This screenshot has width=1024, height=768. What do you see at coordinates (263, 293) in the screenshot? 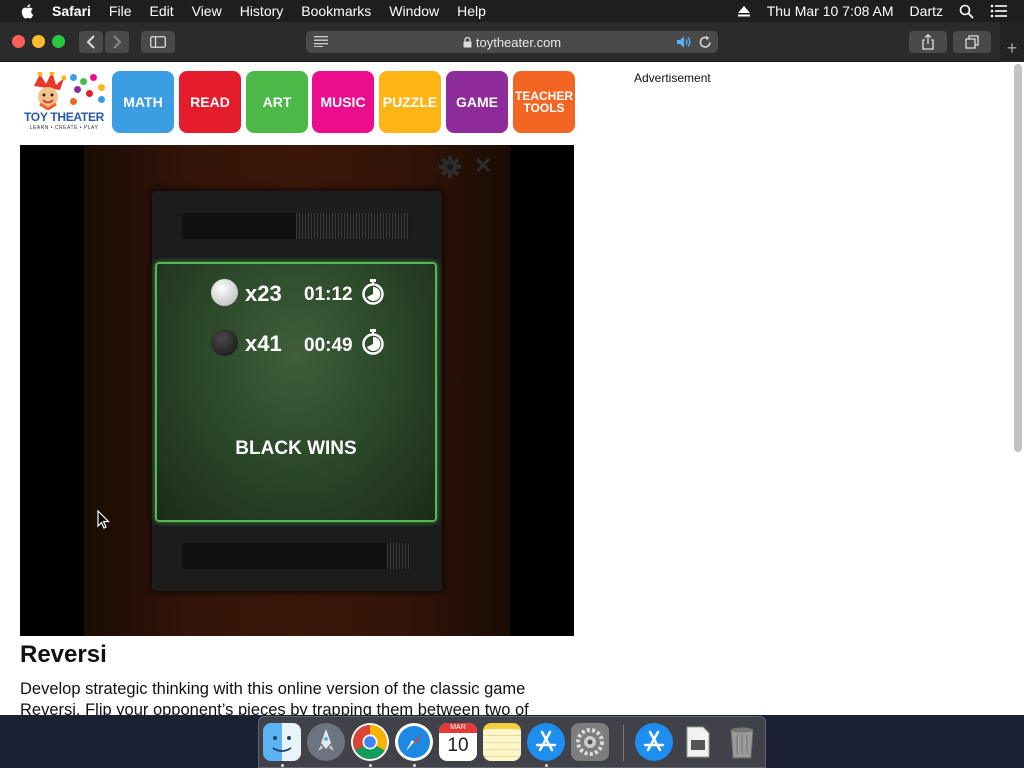
I see `white-piece-count: x23` at bounding box center [263, 293].